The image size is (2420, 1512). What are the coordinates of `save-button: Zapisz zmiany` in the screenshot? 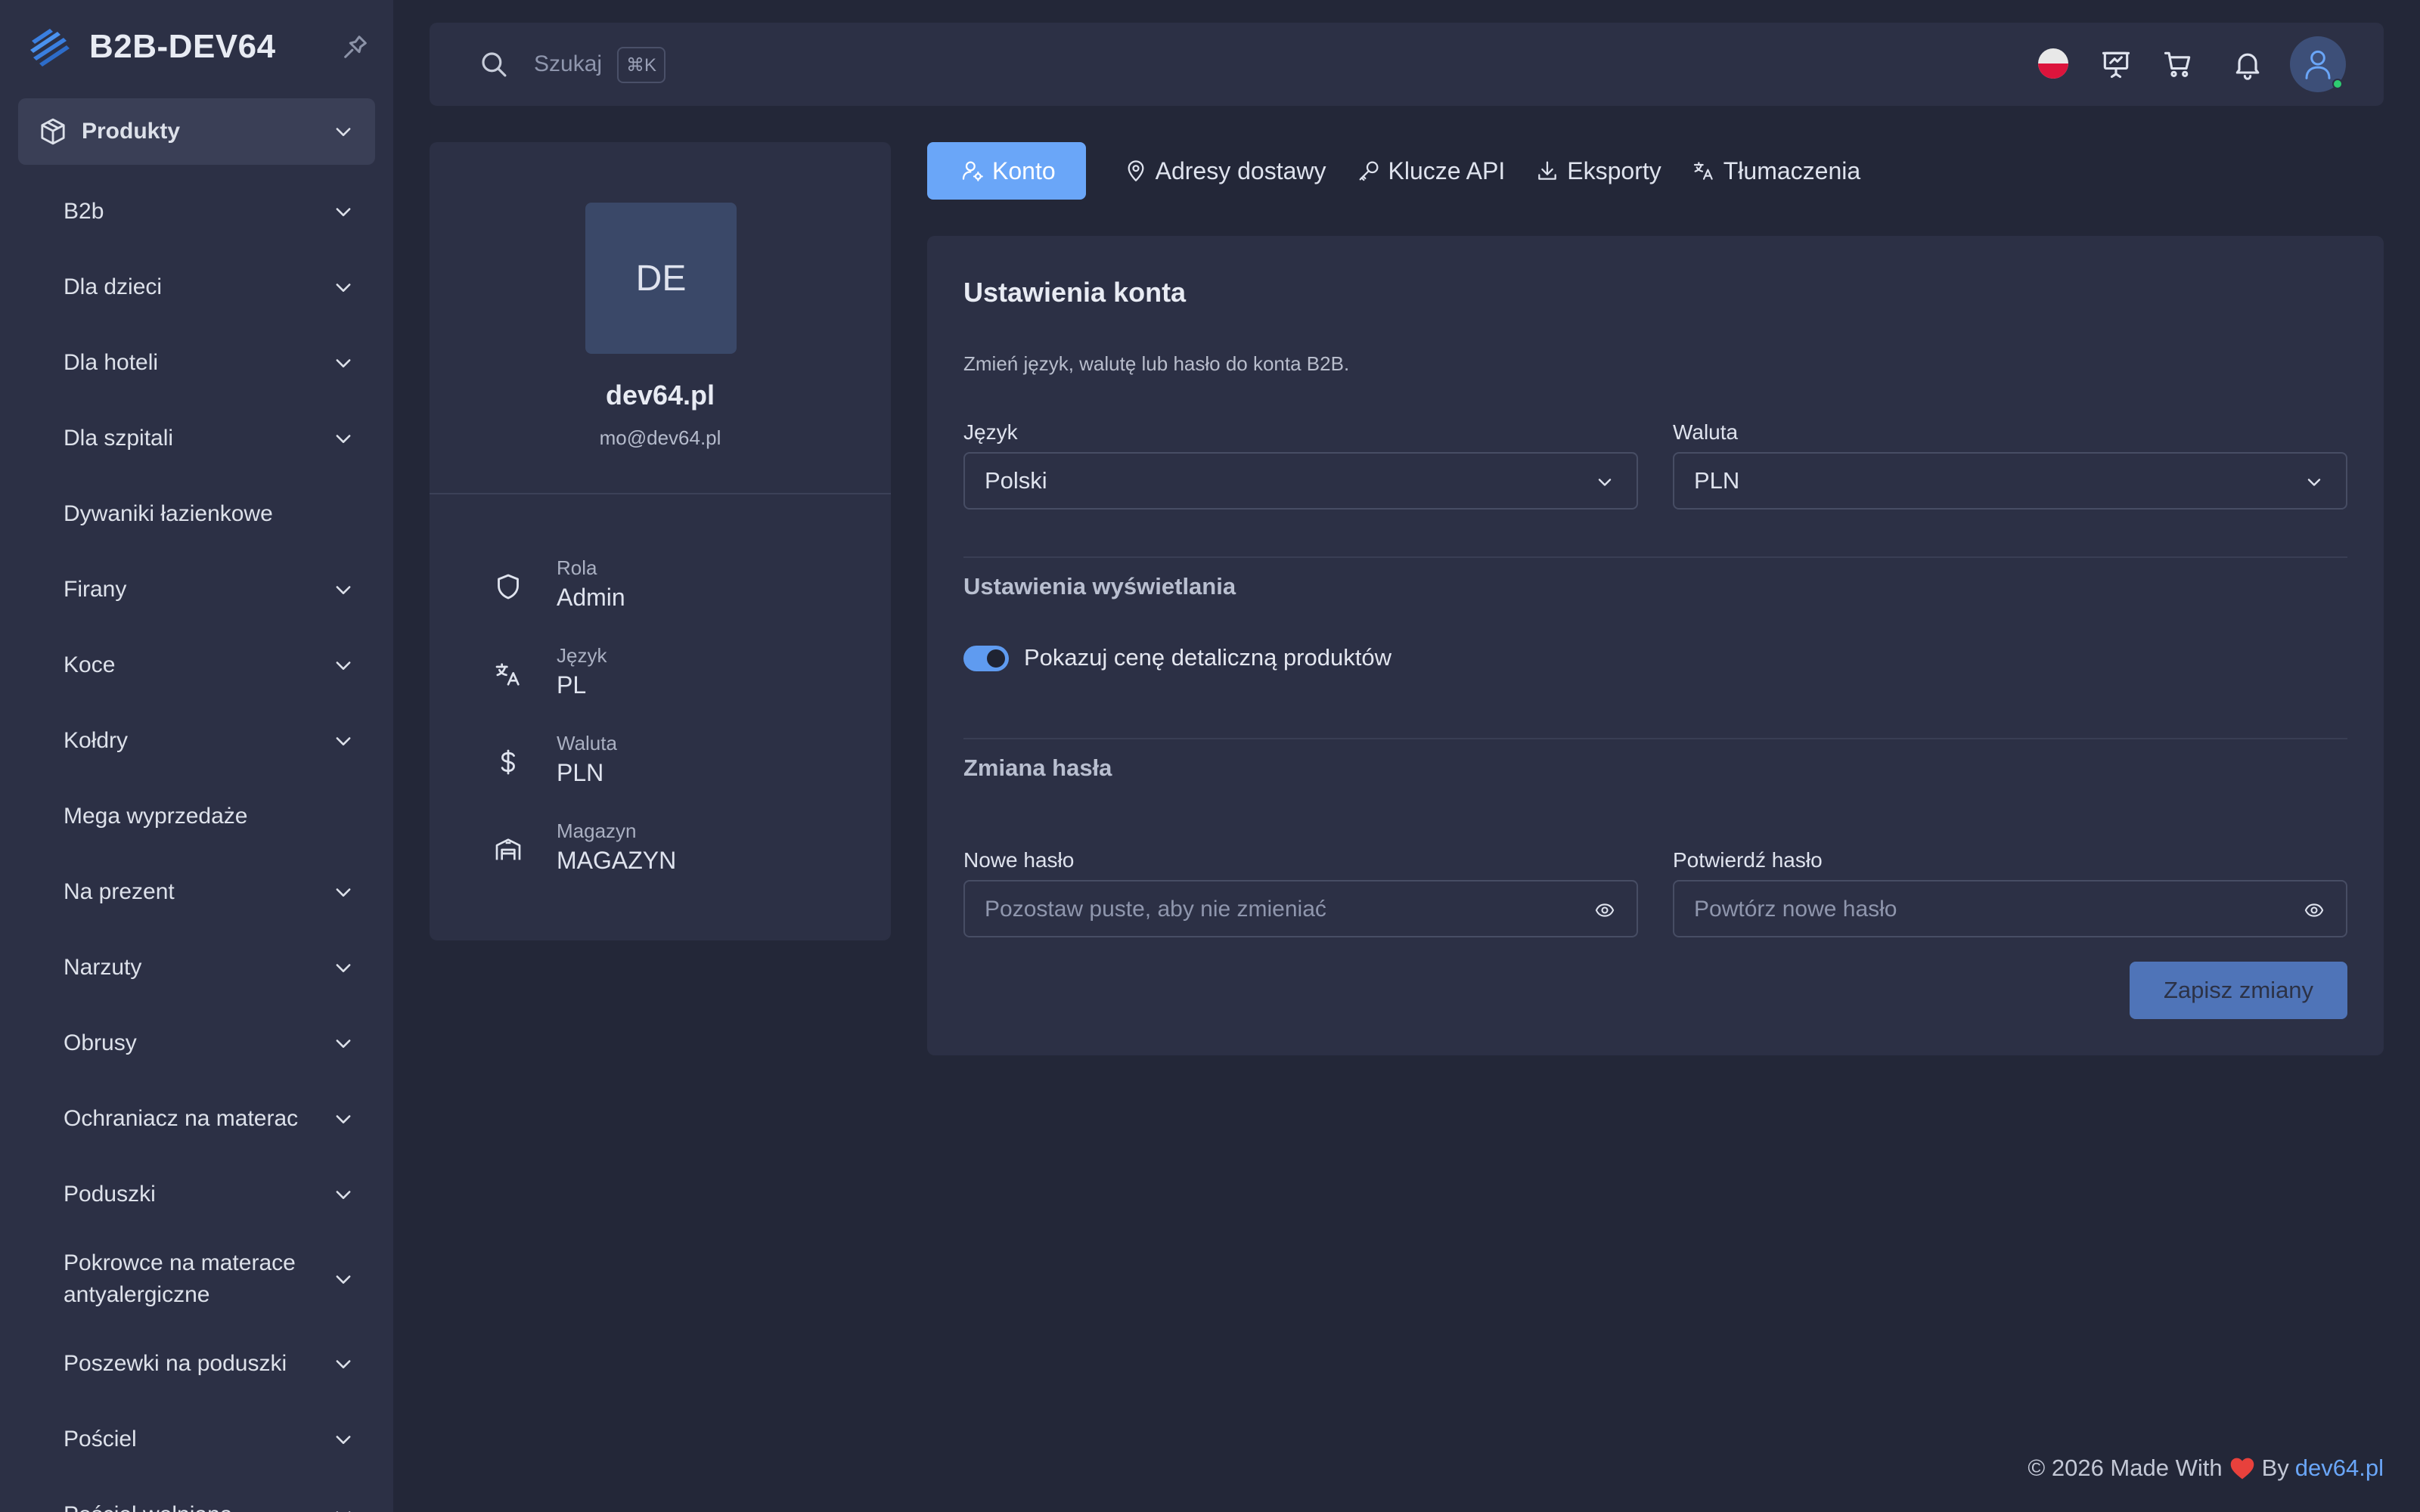 It's located at (2238, 990).